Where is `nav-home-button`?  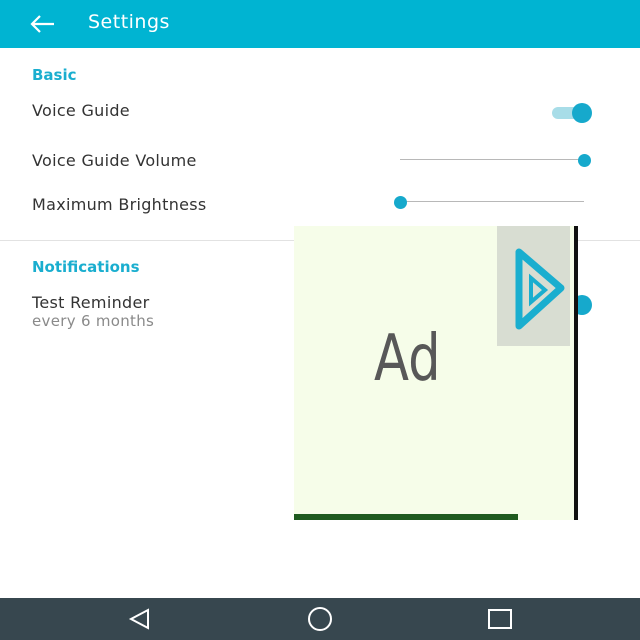
nav-home-button is located at coordinates (320, 619).